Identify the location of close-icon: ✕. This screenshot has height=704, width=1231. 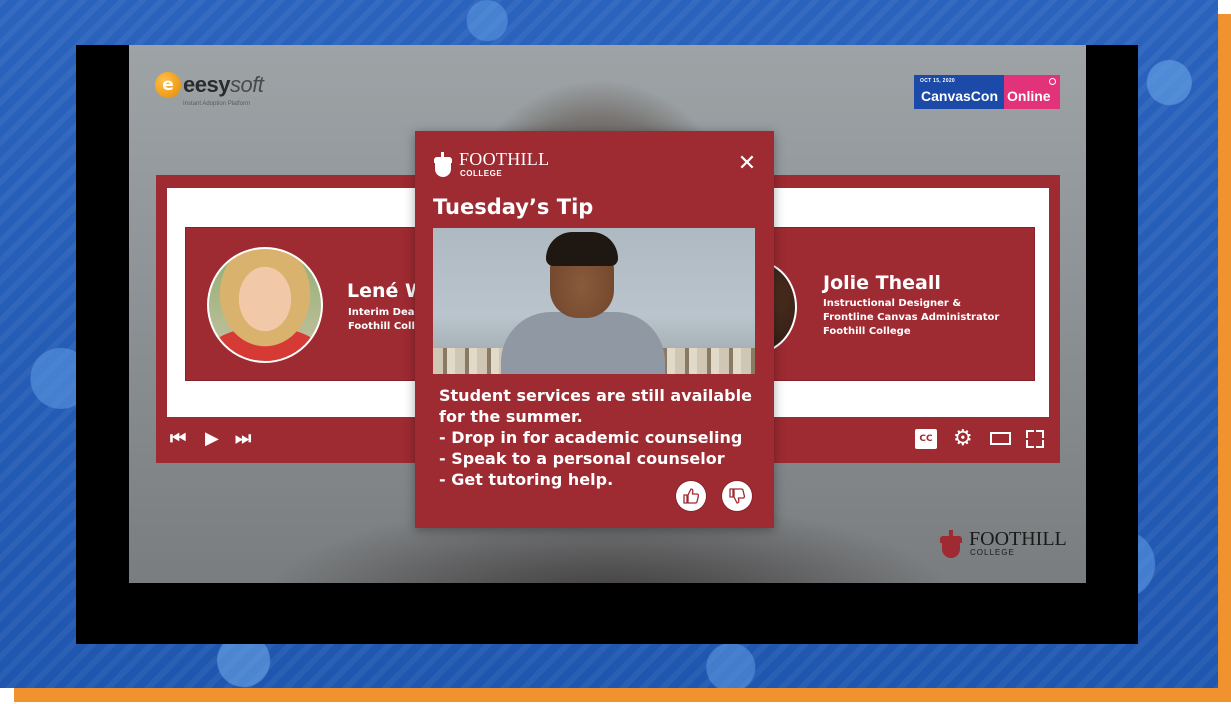
(747, 164).